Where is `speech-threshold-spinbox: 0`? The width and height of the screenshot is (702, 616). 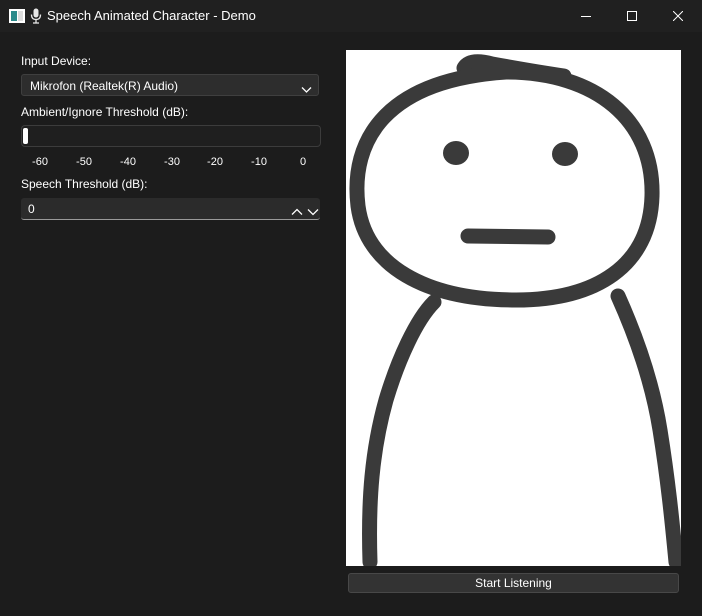
speech-threshold-spinbox: 0 is located at coordinates (170, 209).